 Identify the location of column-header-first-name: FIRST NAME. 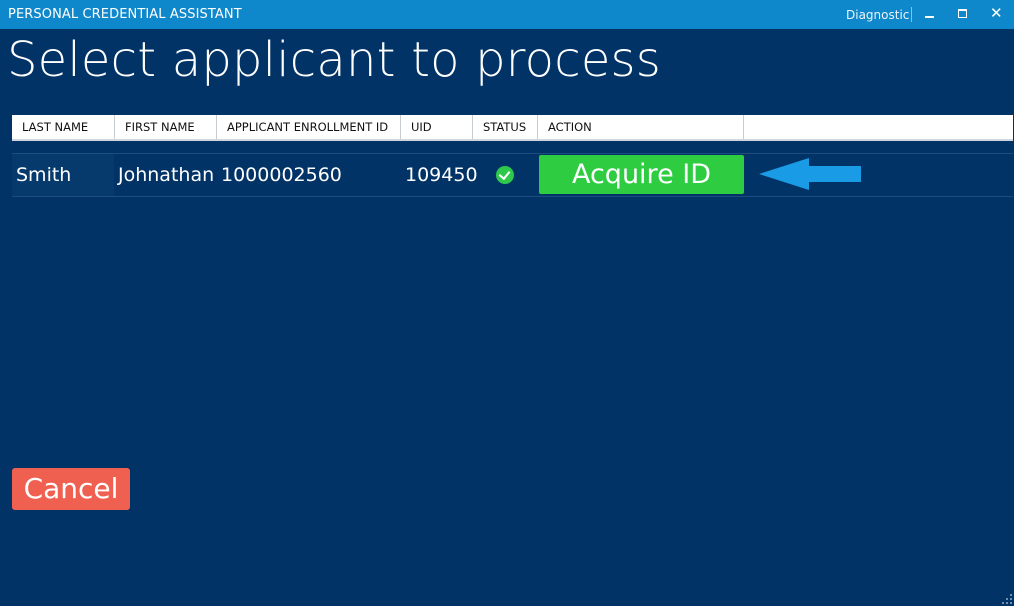
(166, 127).